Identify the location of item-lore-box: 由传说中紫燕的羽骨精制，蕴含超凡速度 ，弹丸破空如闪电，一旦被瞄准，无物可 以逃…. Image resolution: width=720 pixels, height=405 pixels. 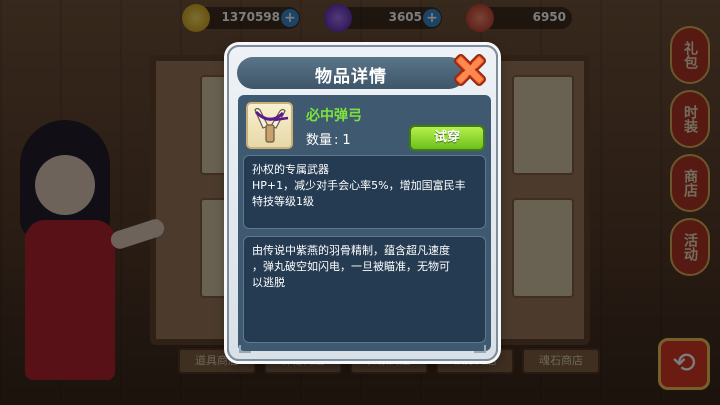
(364, 289).